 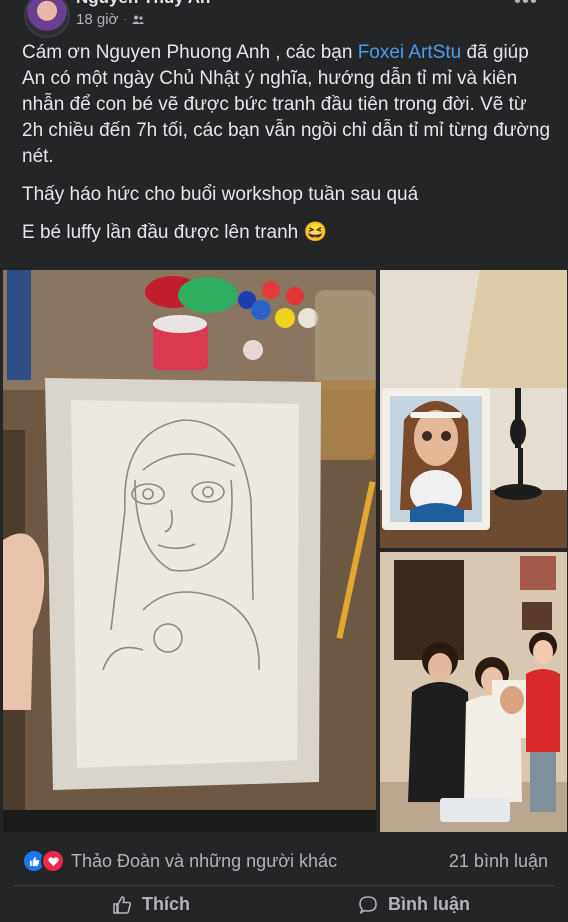 What do you see at coordinates (175, 232) in the screenshot?
I see `paragraph-3: E bé luffy lần đầu được lên tranh 😆` at bounding box center [175, 232].